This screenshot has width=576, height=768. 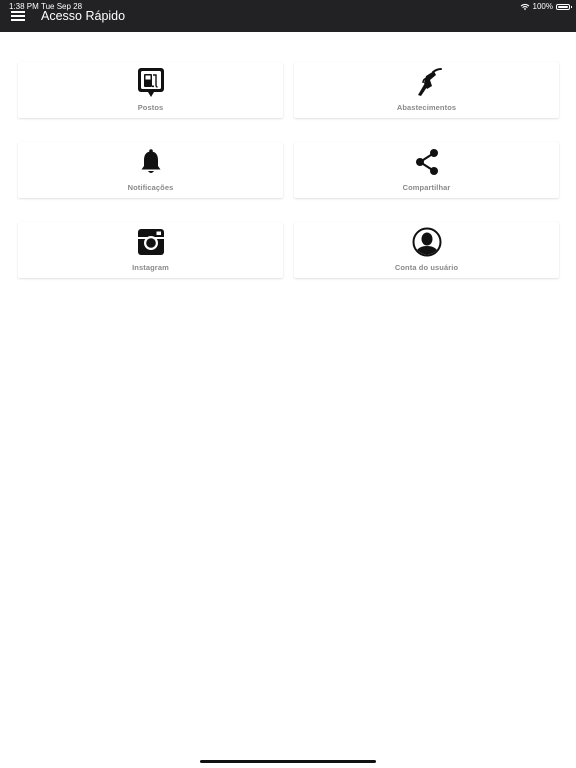 What do you see at coordinates (150, 107) in the screenshot?
I see `card-label: Postos` at bounding box center [150, 107].